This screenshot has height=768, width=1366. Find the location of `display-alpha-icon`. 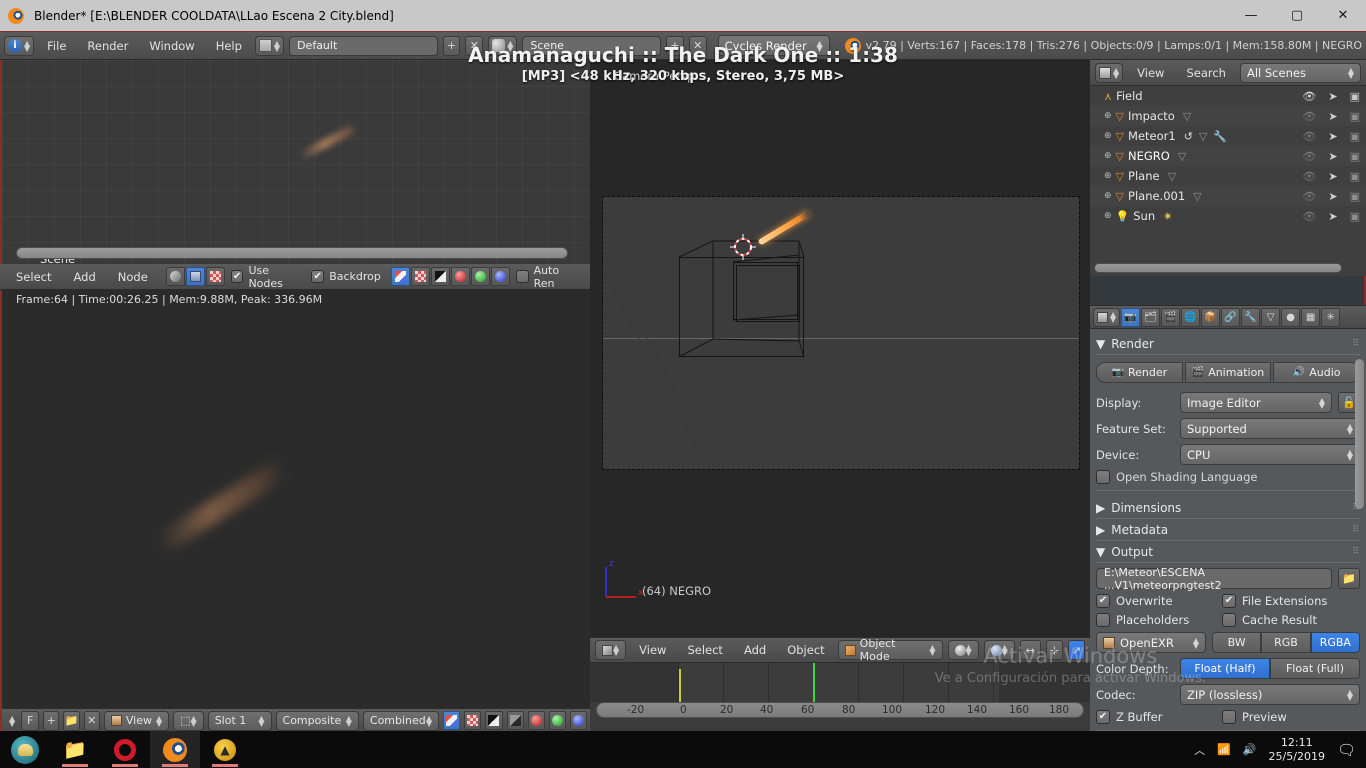

display-alpha-icon is located at coordinates (473, 720).